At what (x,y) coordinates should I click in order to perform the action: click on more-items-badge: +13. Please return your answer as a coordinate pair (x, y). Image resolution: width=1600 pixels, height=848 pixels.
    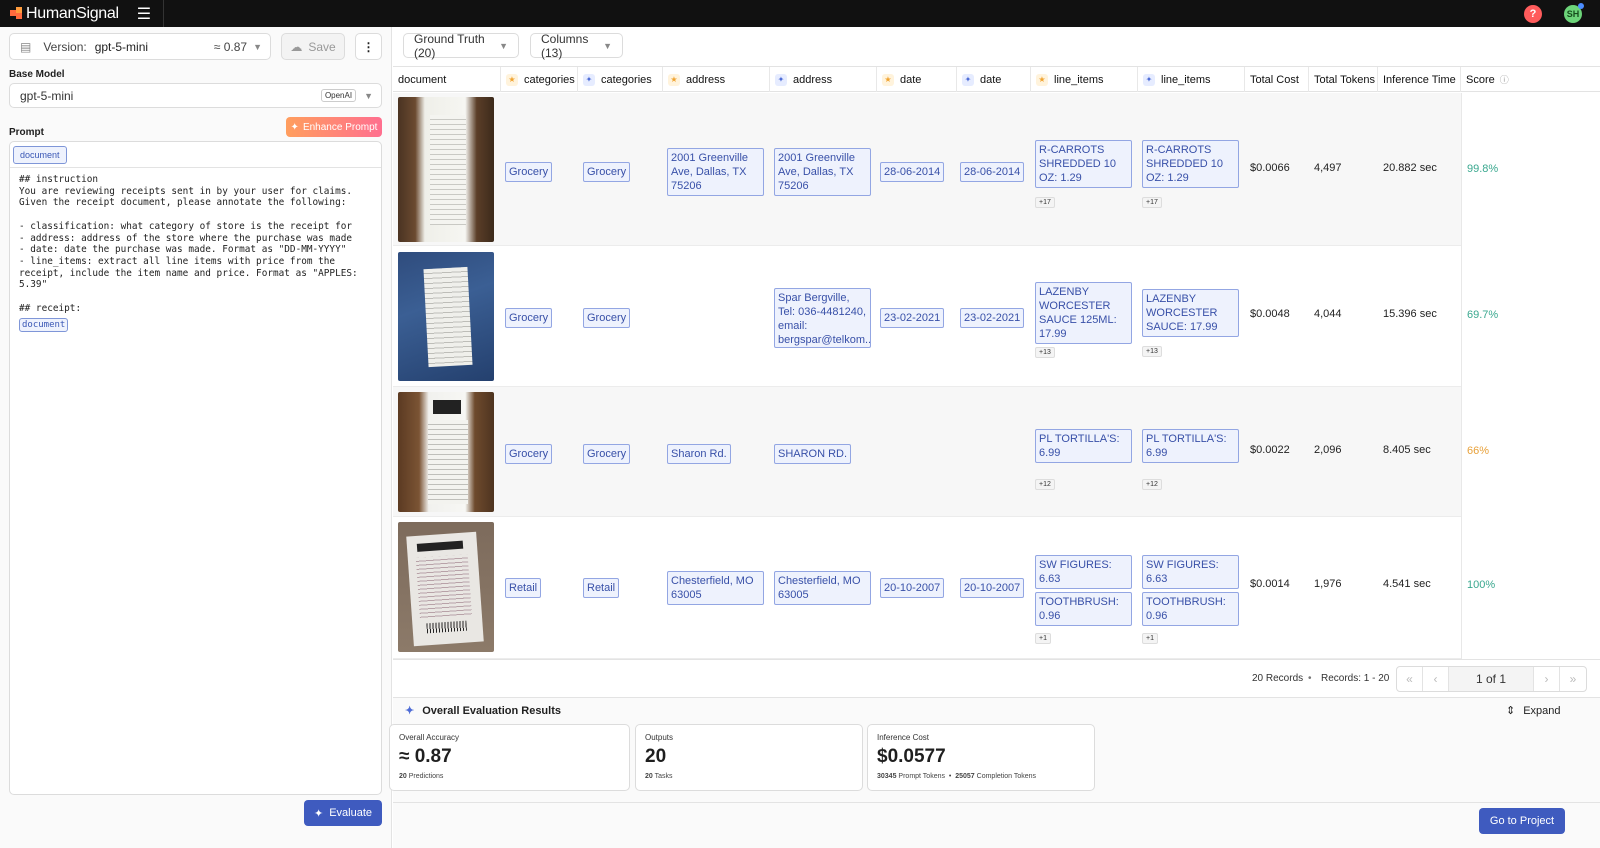
    Looking at the image, I should click on (1152, 351).